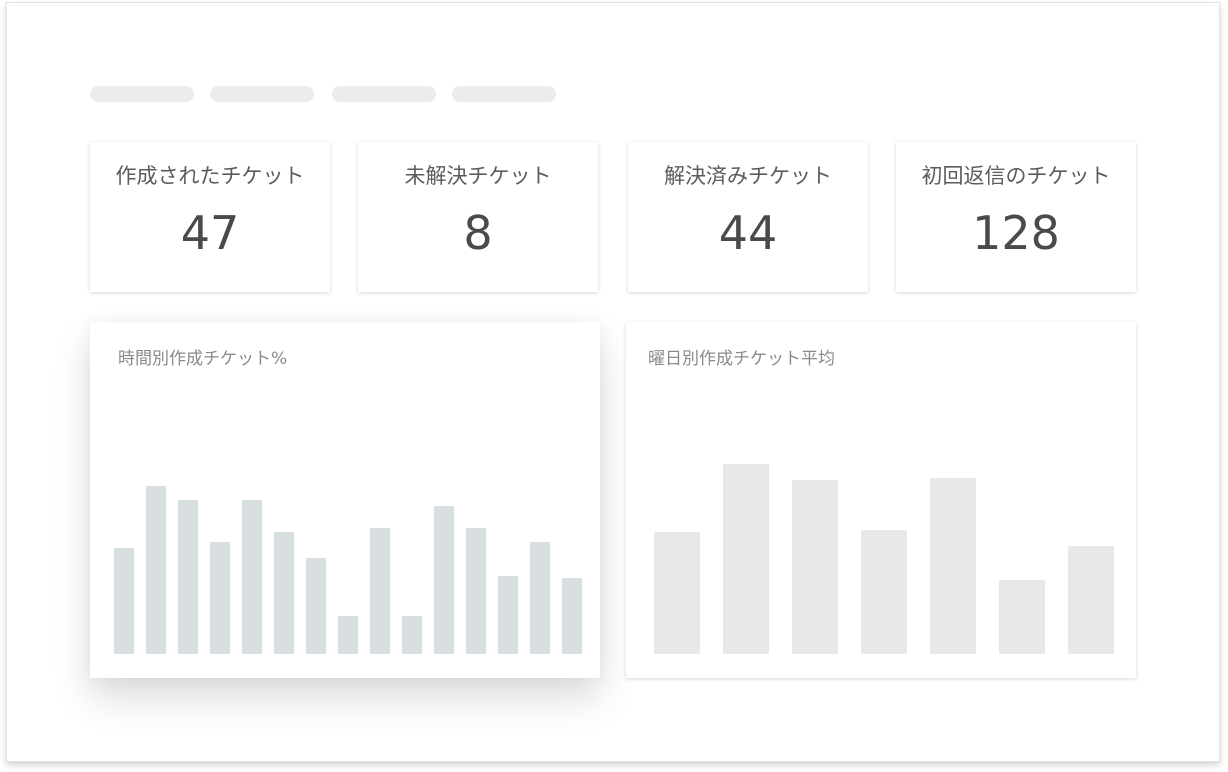  I want to click on stat-value: 47, so click(210, 233).